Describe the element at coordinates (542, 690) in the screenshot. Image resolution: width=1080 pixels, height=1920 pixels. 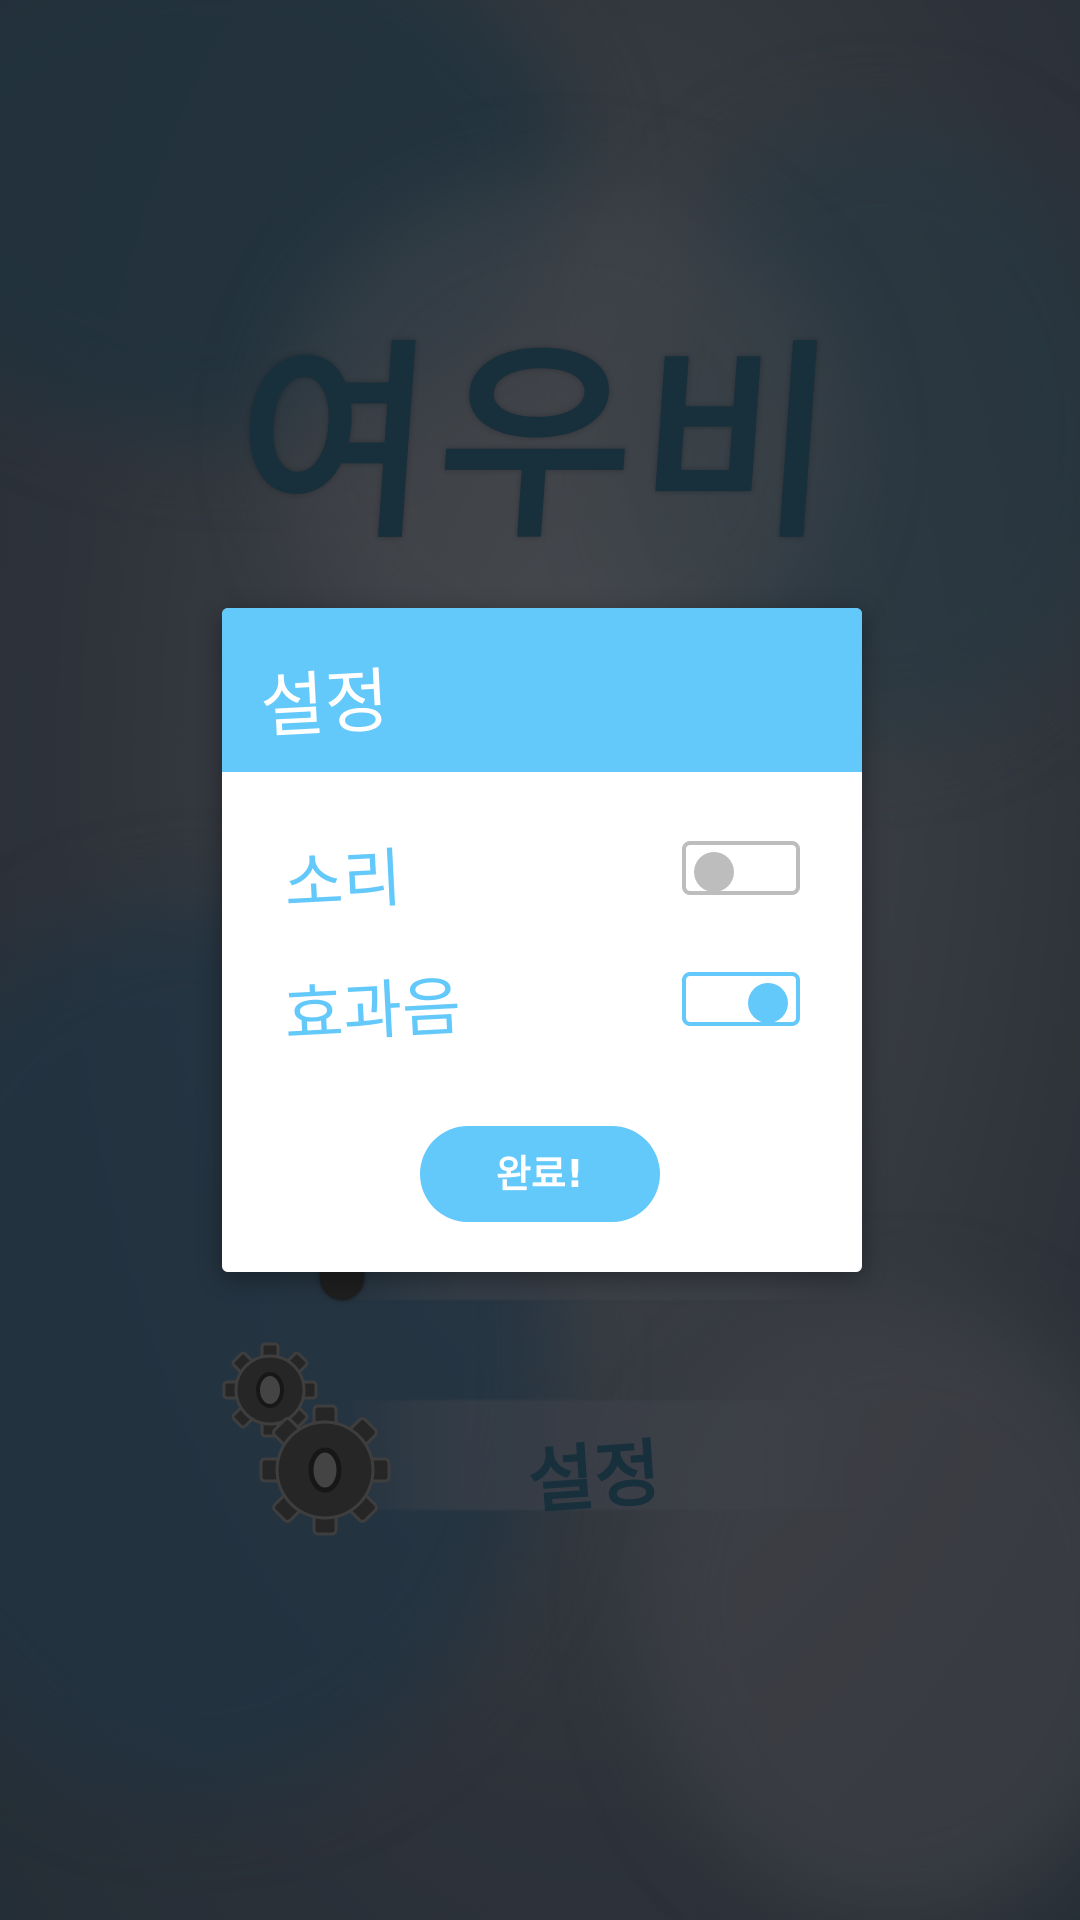
I see `dialog-header: 설정` at that location.